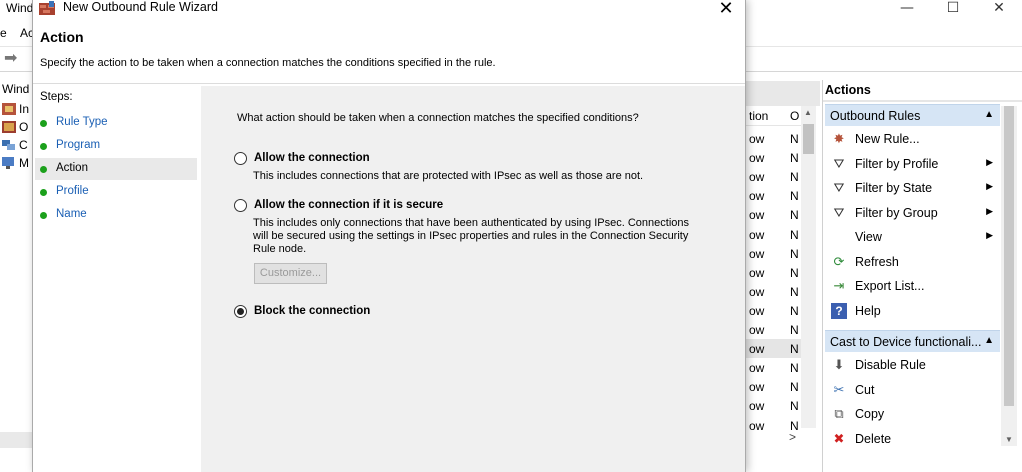  What do you see at coordinates (140, 7) in the screenshot?
I see `wizard-title: New Outbound Rule Wizard` at bounding box center [140, 7].